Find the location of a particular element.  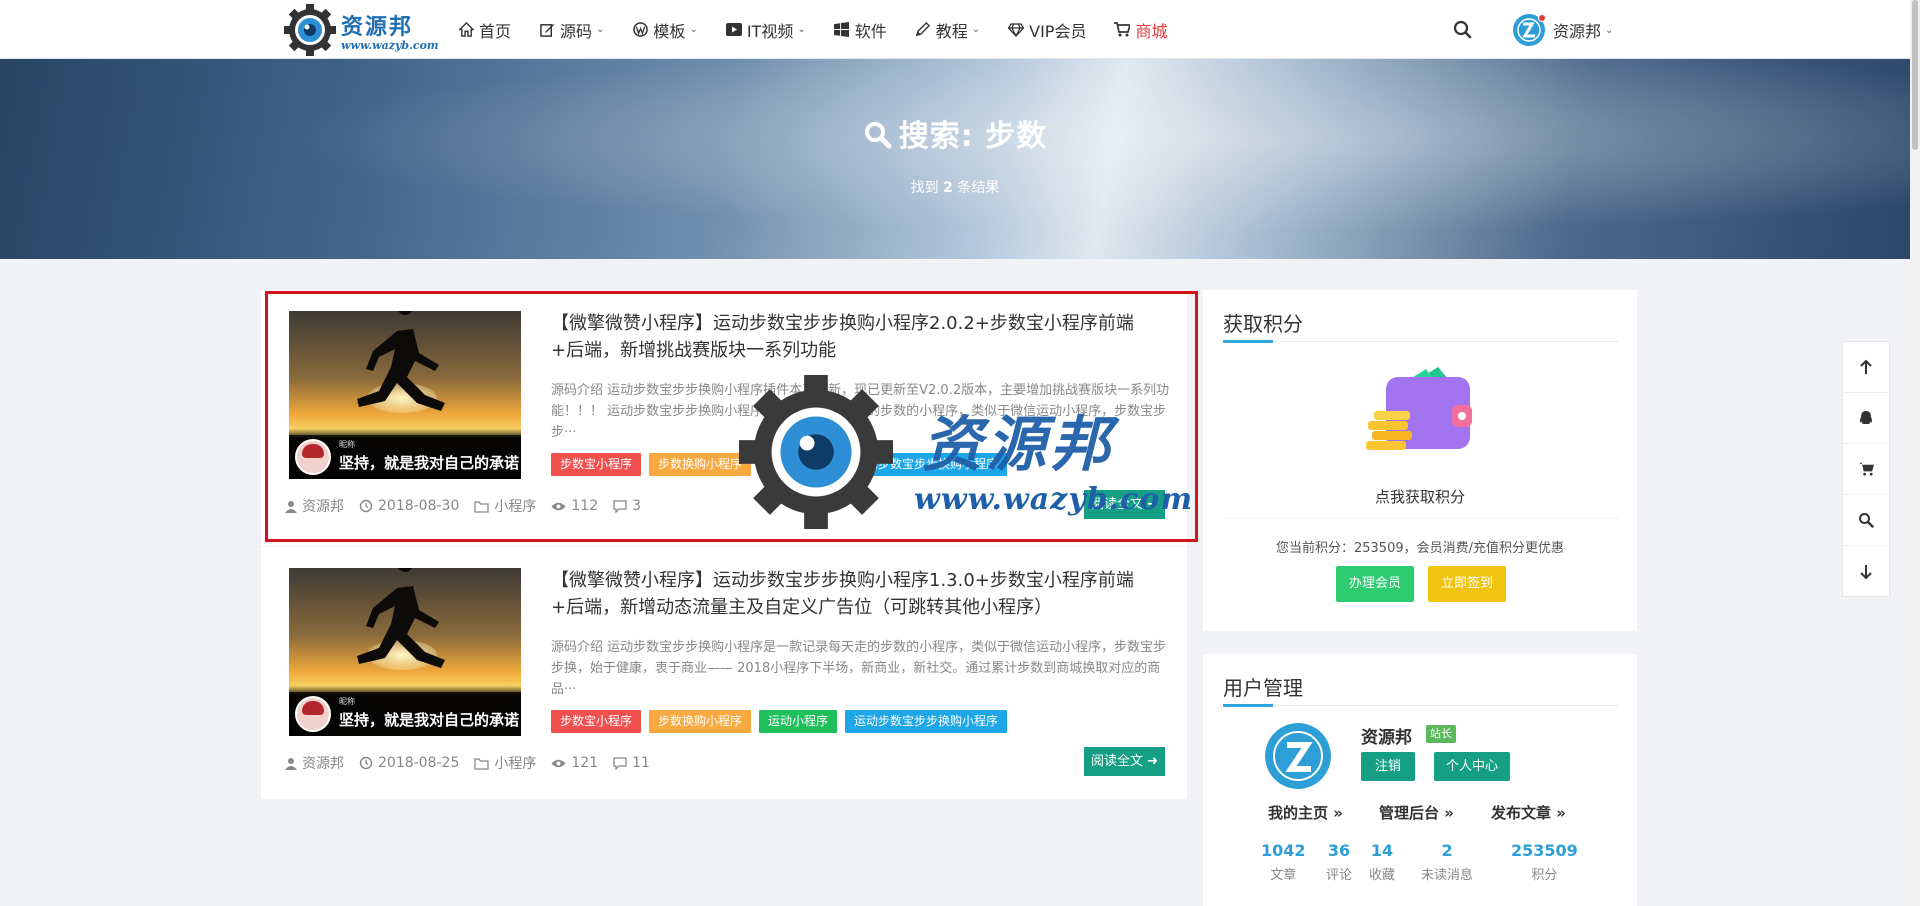

windows-icon is located at coordinates (842, 30).